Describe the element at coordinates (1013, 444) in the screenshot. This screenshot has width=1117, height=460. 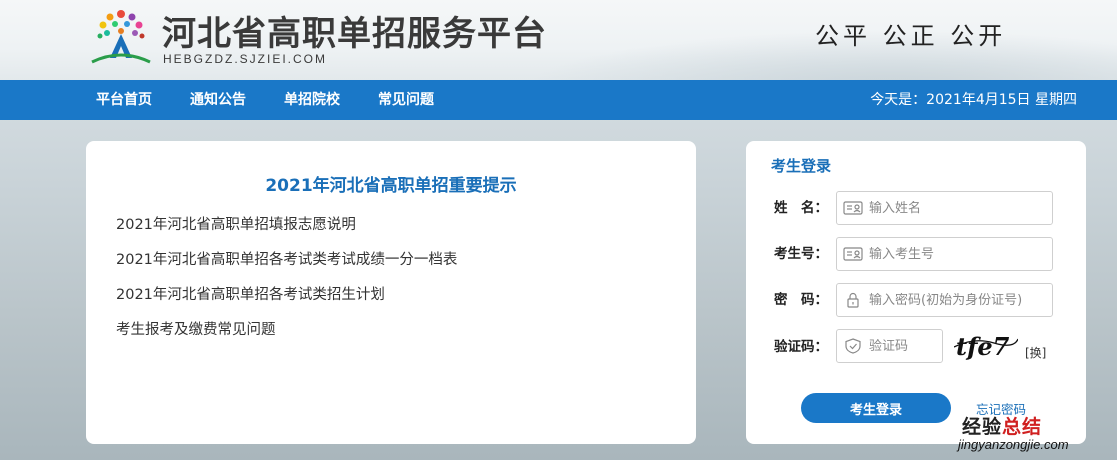
I see `watermark-url: jingyanzongjie.com` at that location.